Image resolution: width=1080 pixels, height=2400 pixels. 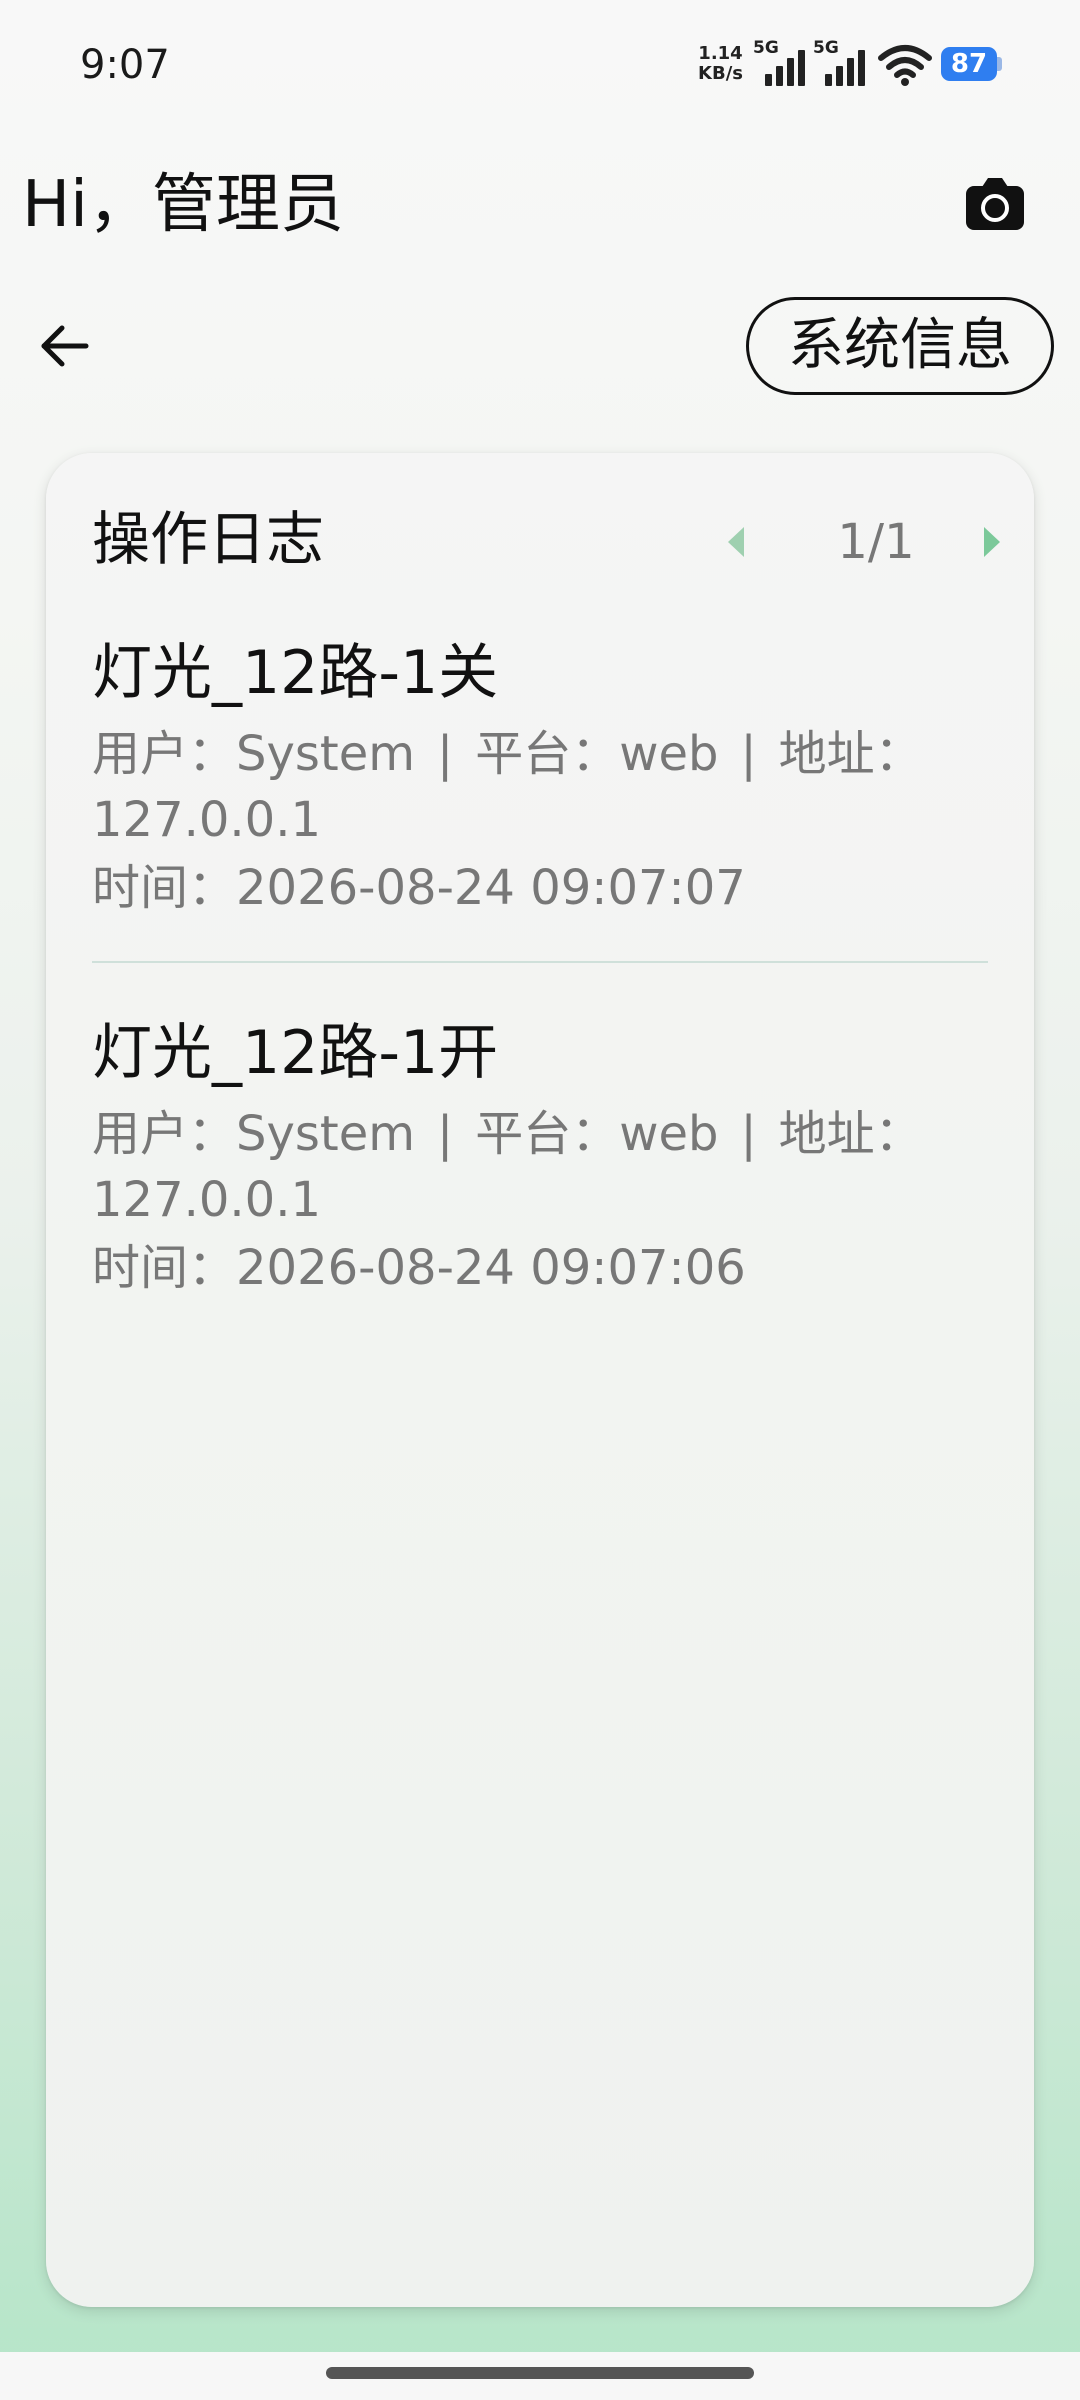 I want to click on sim1-label: 5G, so click(x=766, y=48).